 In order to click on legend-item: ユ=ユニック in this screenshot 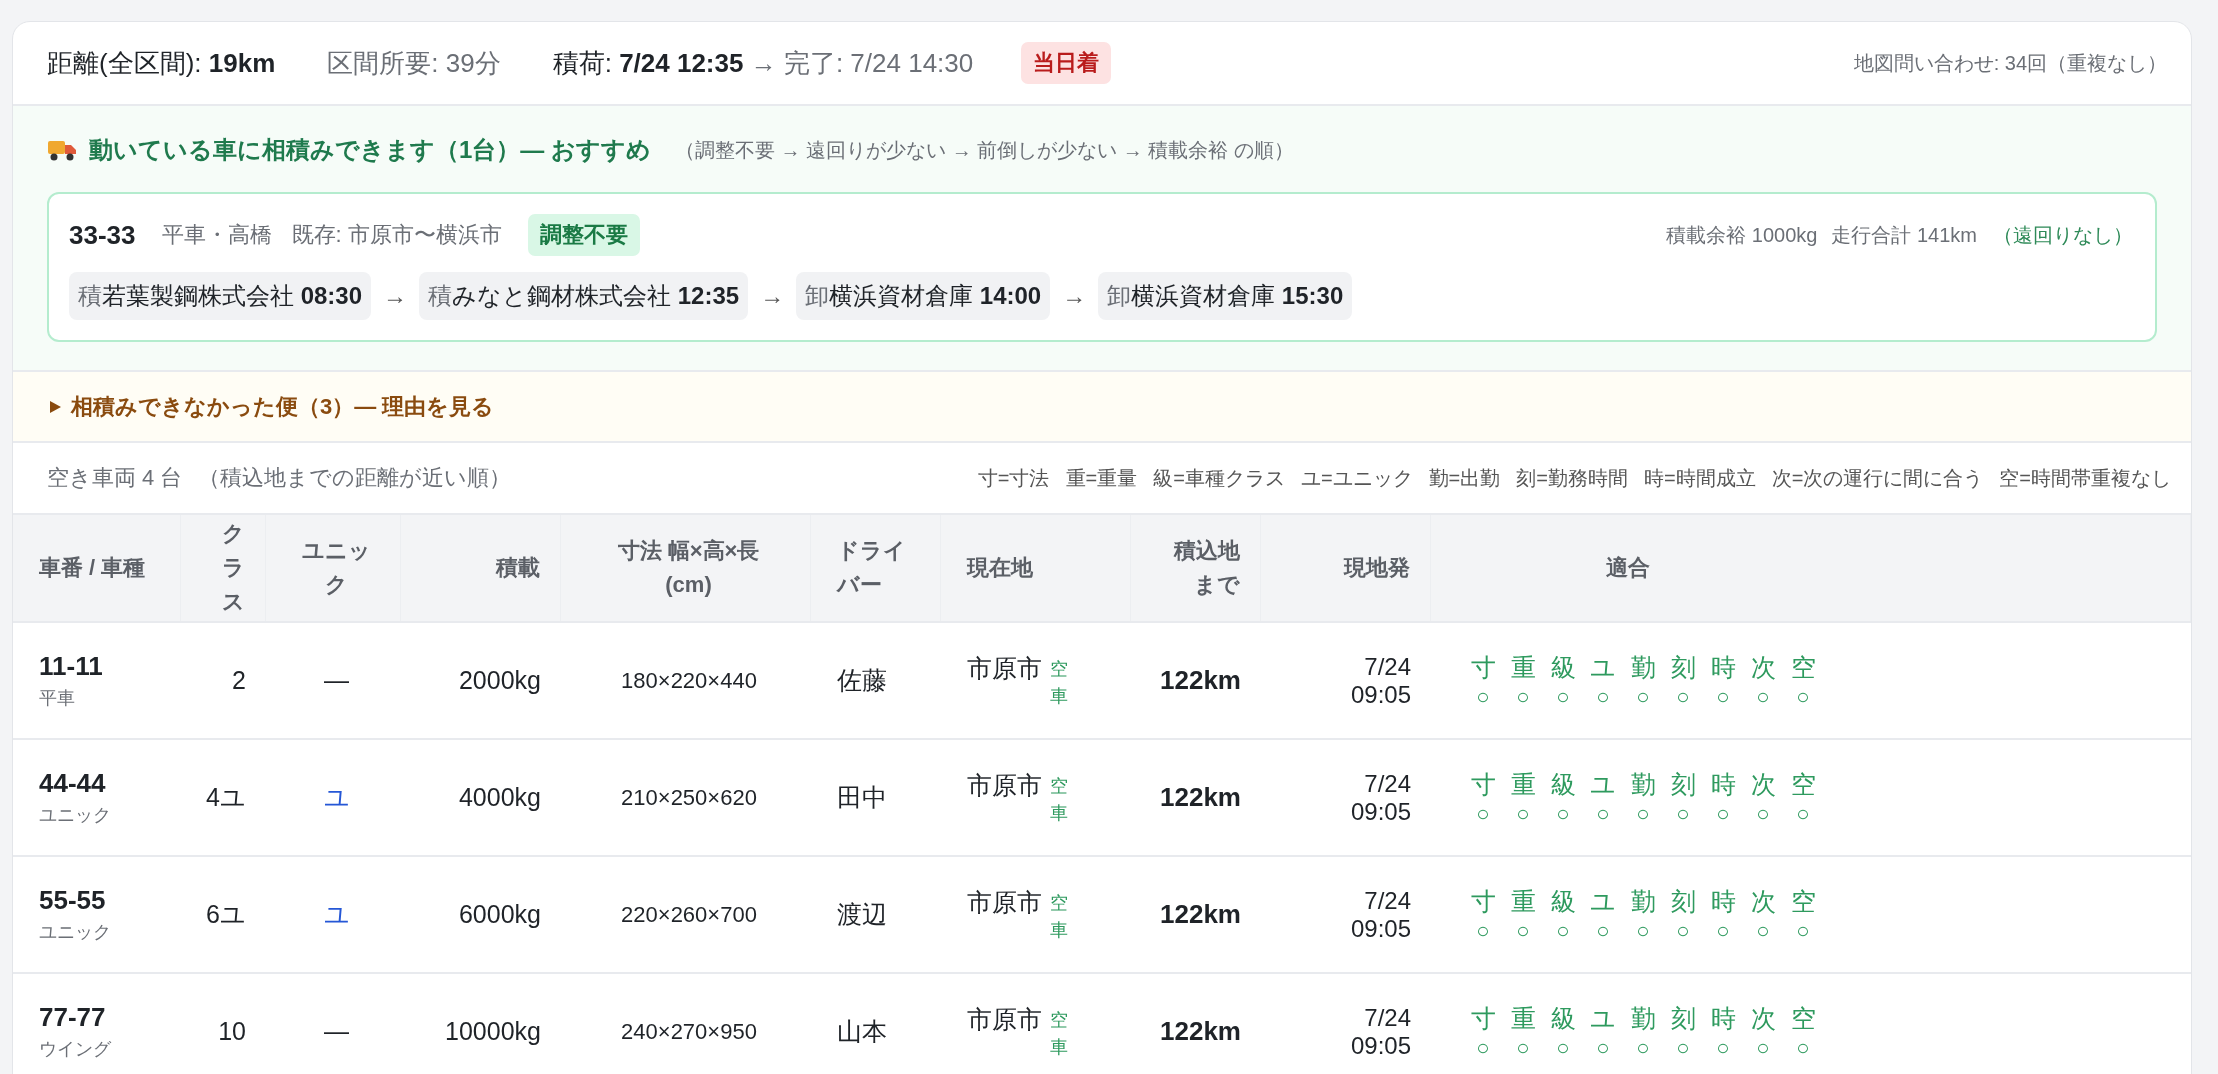, I will do `click(1356, 478)`.